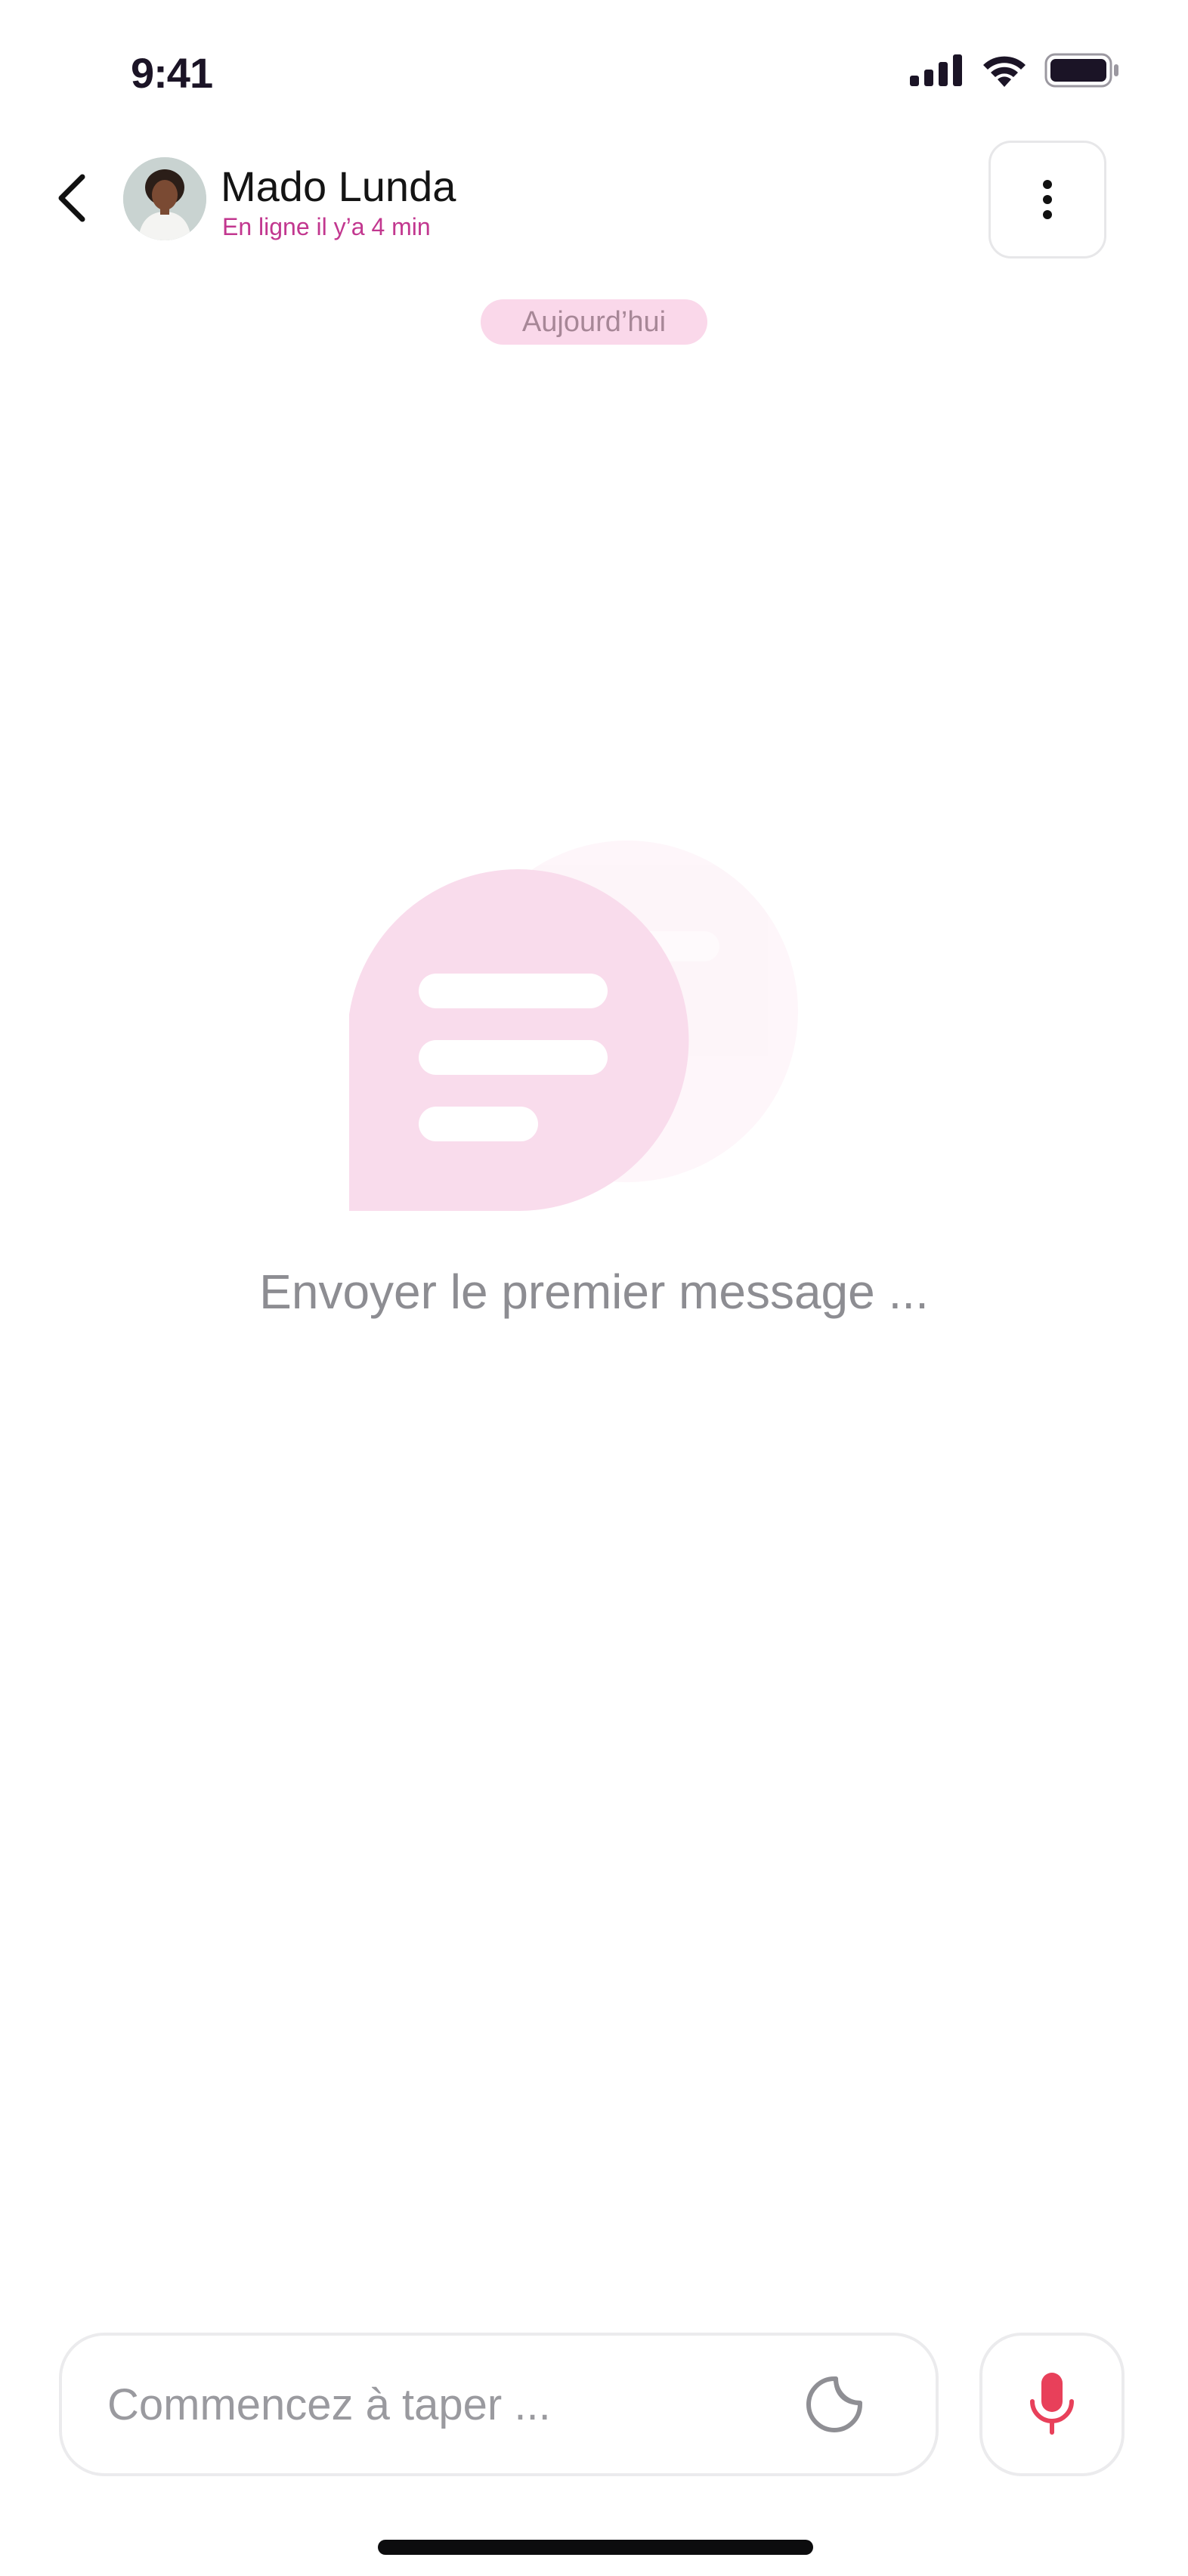 The image size is (1188, 2576). I want to click on vertical-dots-icon, so click(1047, 199).